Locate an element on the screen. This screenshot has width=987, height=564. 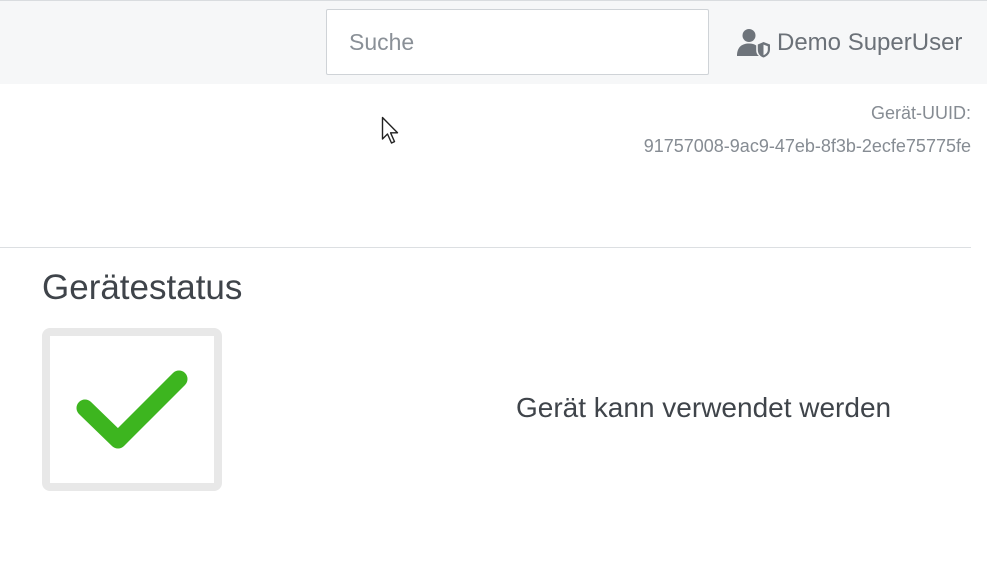
device-uuid-label: Gerät-UUID: is located at coordinates (920, 113).